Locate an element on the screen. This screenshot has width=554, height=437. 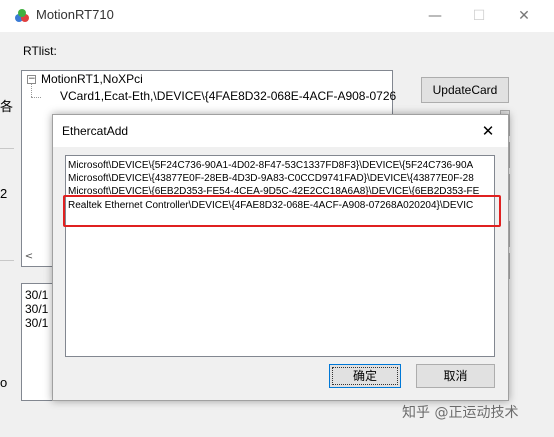
dialog-title-bar: EthercatAdd ✕ is located at coordinates (280, 131).